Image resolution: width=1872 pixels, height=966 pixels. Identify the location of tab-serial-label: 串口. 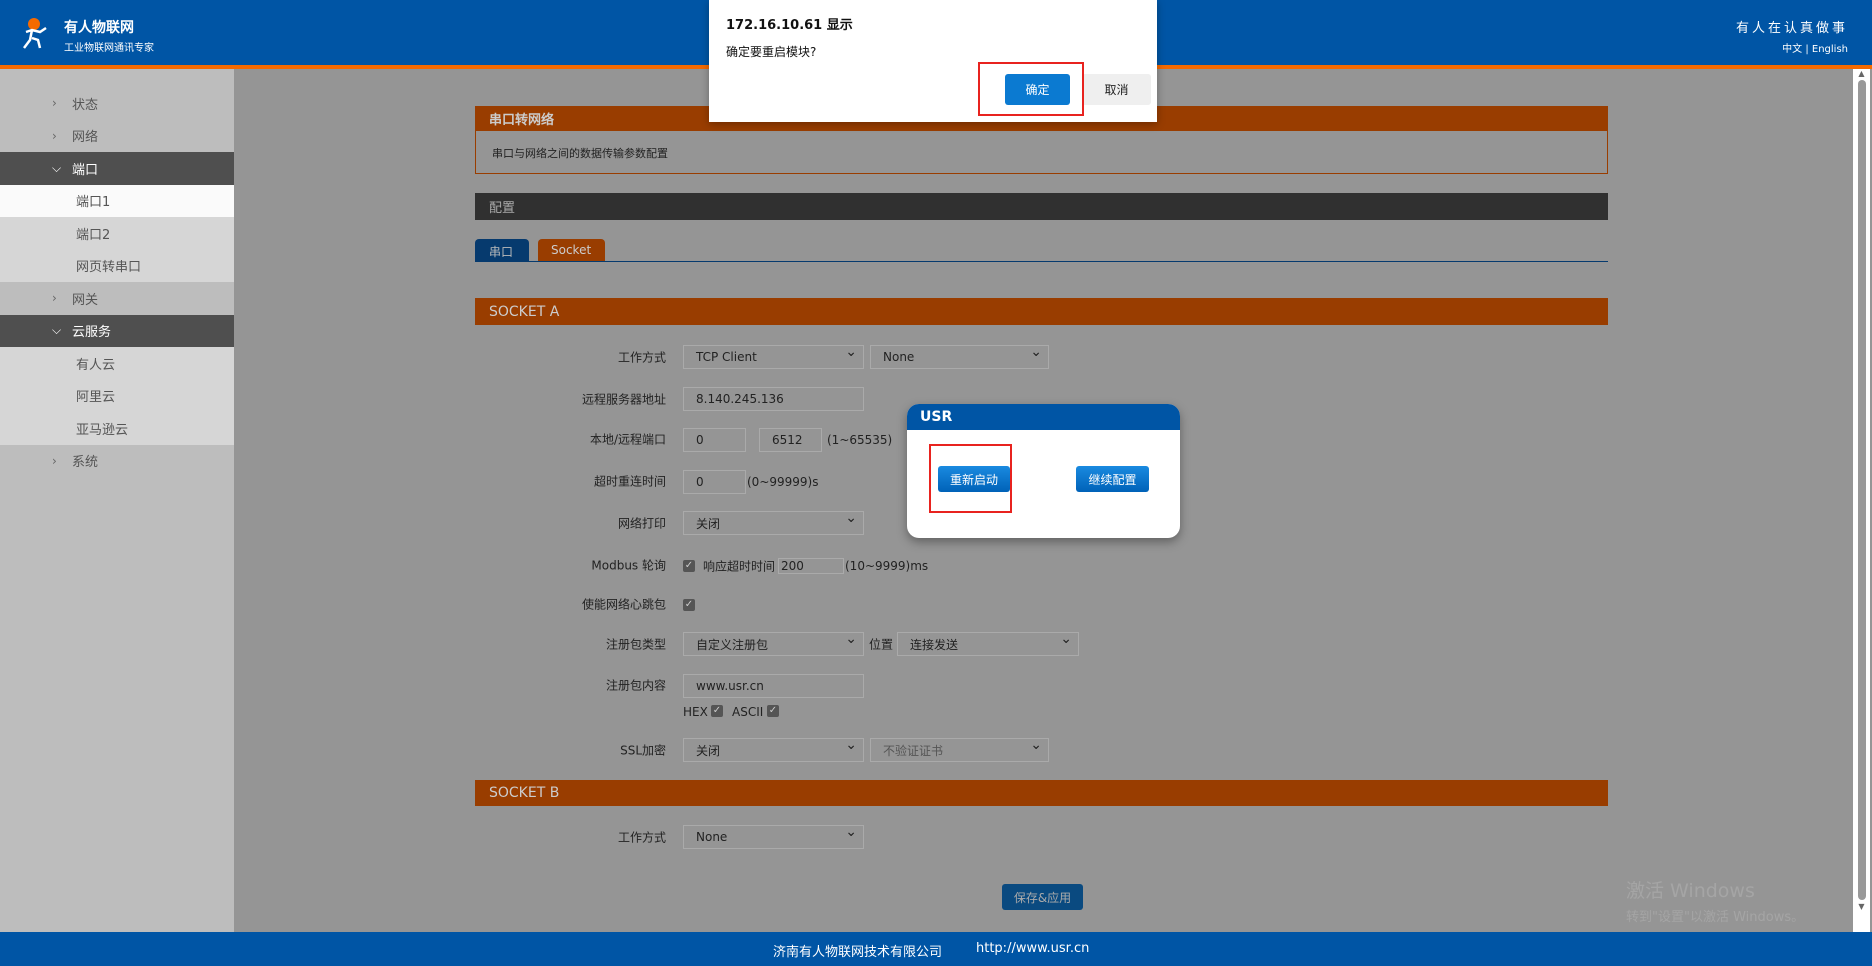
(501, 252).